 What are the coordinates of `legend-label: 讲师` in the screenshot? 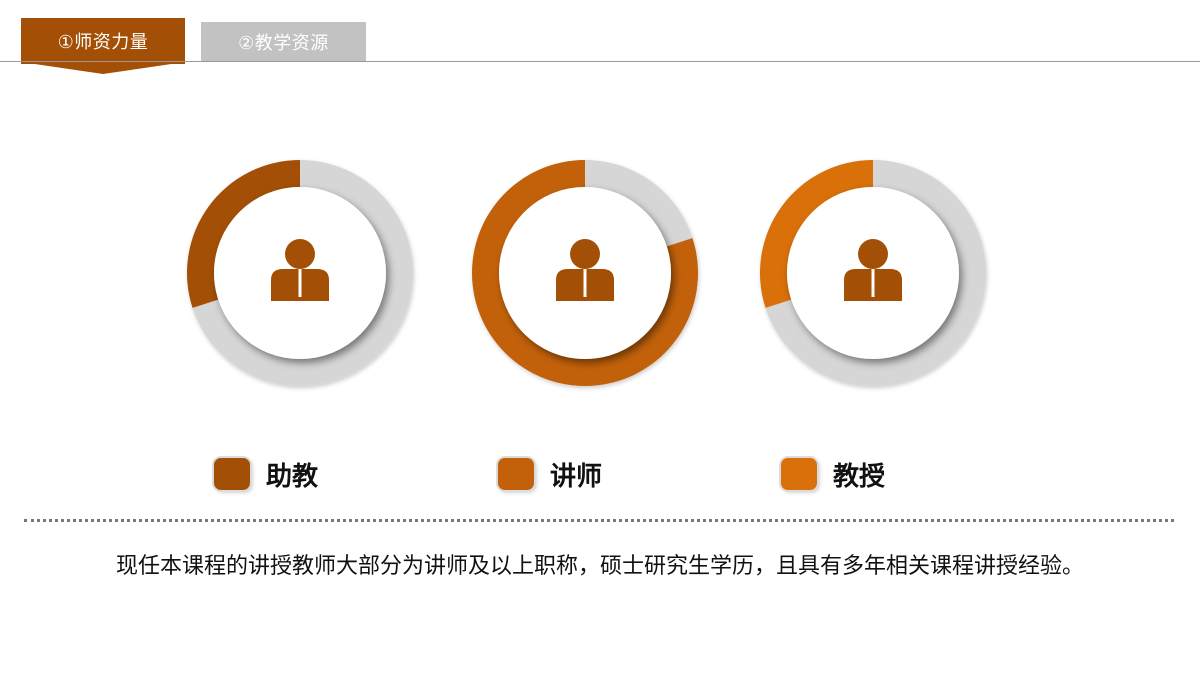 It's located at (576, 476).